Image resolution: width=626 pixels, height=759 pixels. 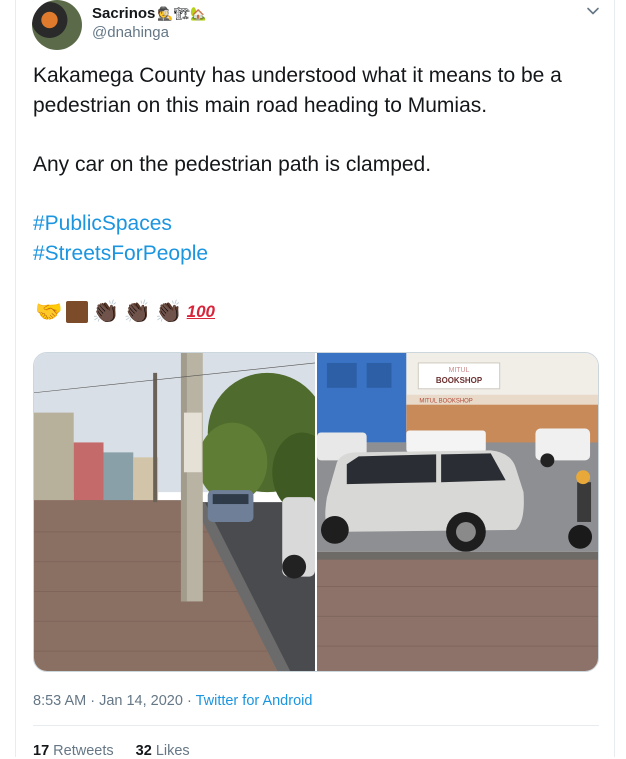 I want to click on divider, so click(x=316, y=725).